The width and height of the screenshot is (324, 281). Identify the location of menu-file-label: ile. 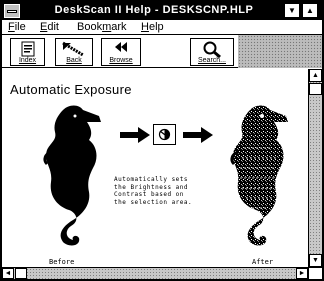
(20, 27).